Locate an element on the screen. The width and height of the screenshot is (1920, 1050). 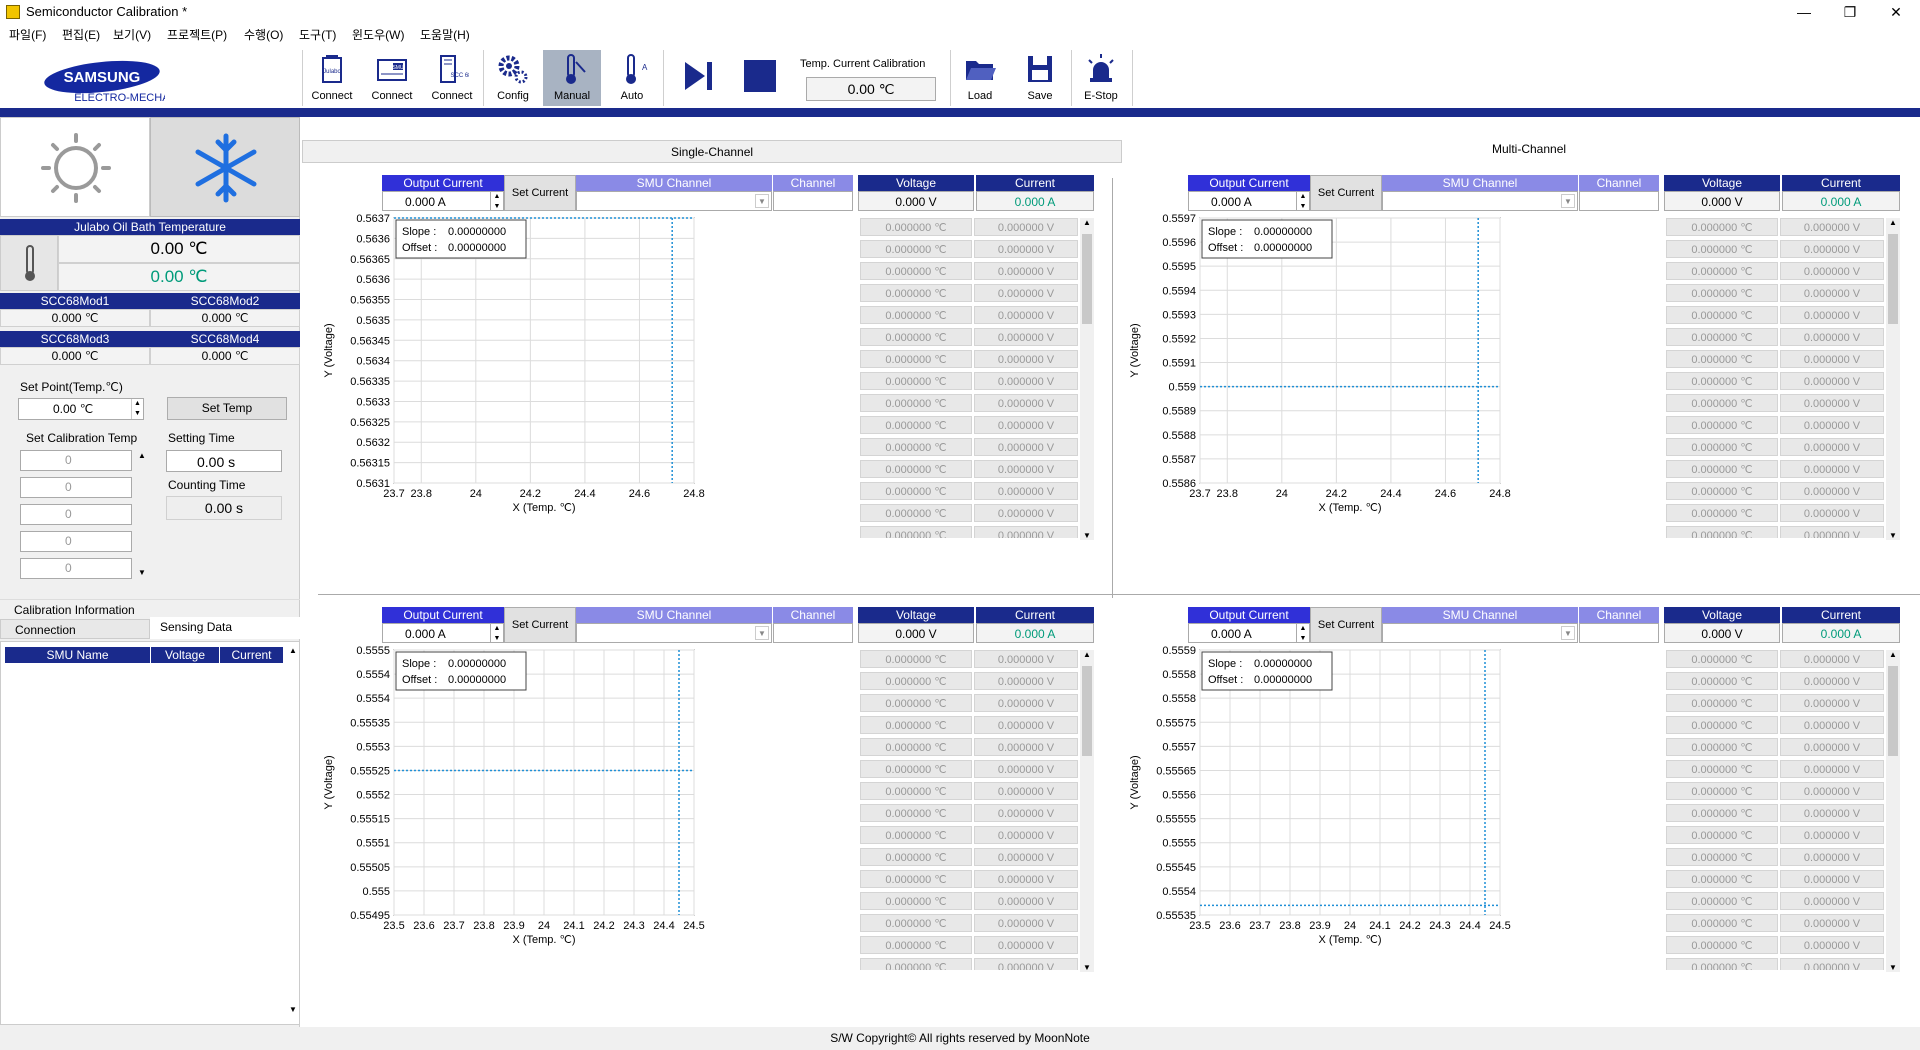
tab-connection: Connection is located at coordinates (75, 629).